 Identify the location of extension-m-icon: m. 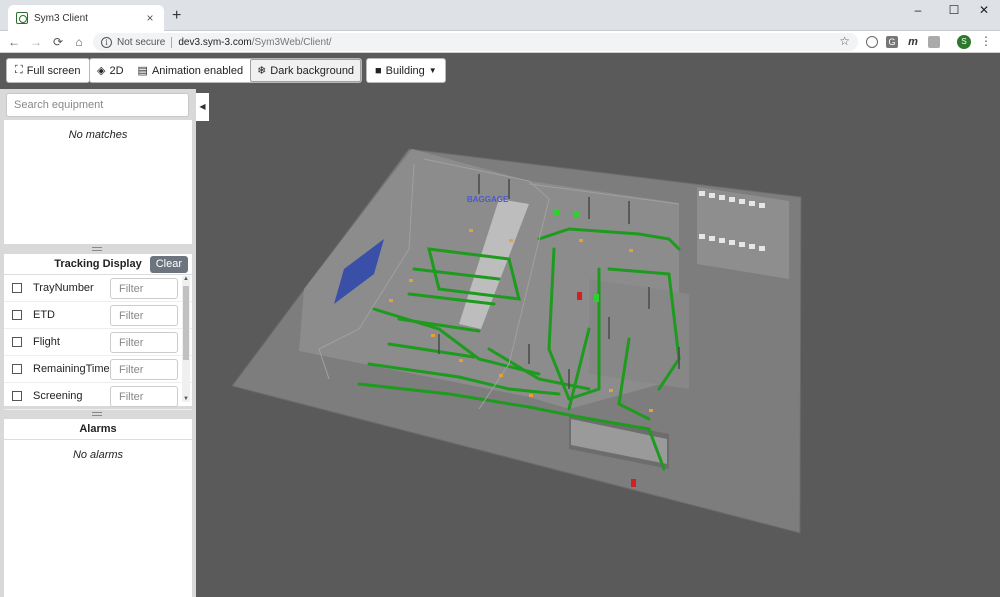
(913, 42).